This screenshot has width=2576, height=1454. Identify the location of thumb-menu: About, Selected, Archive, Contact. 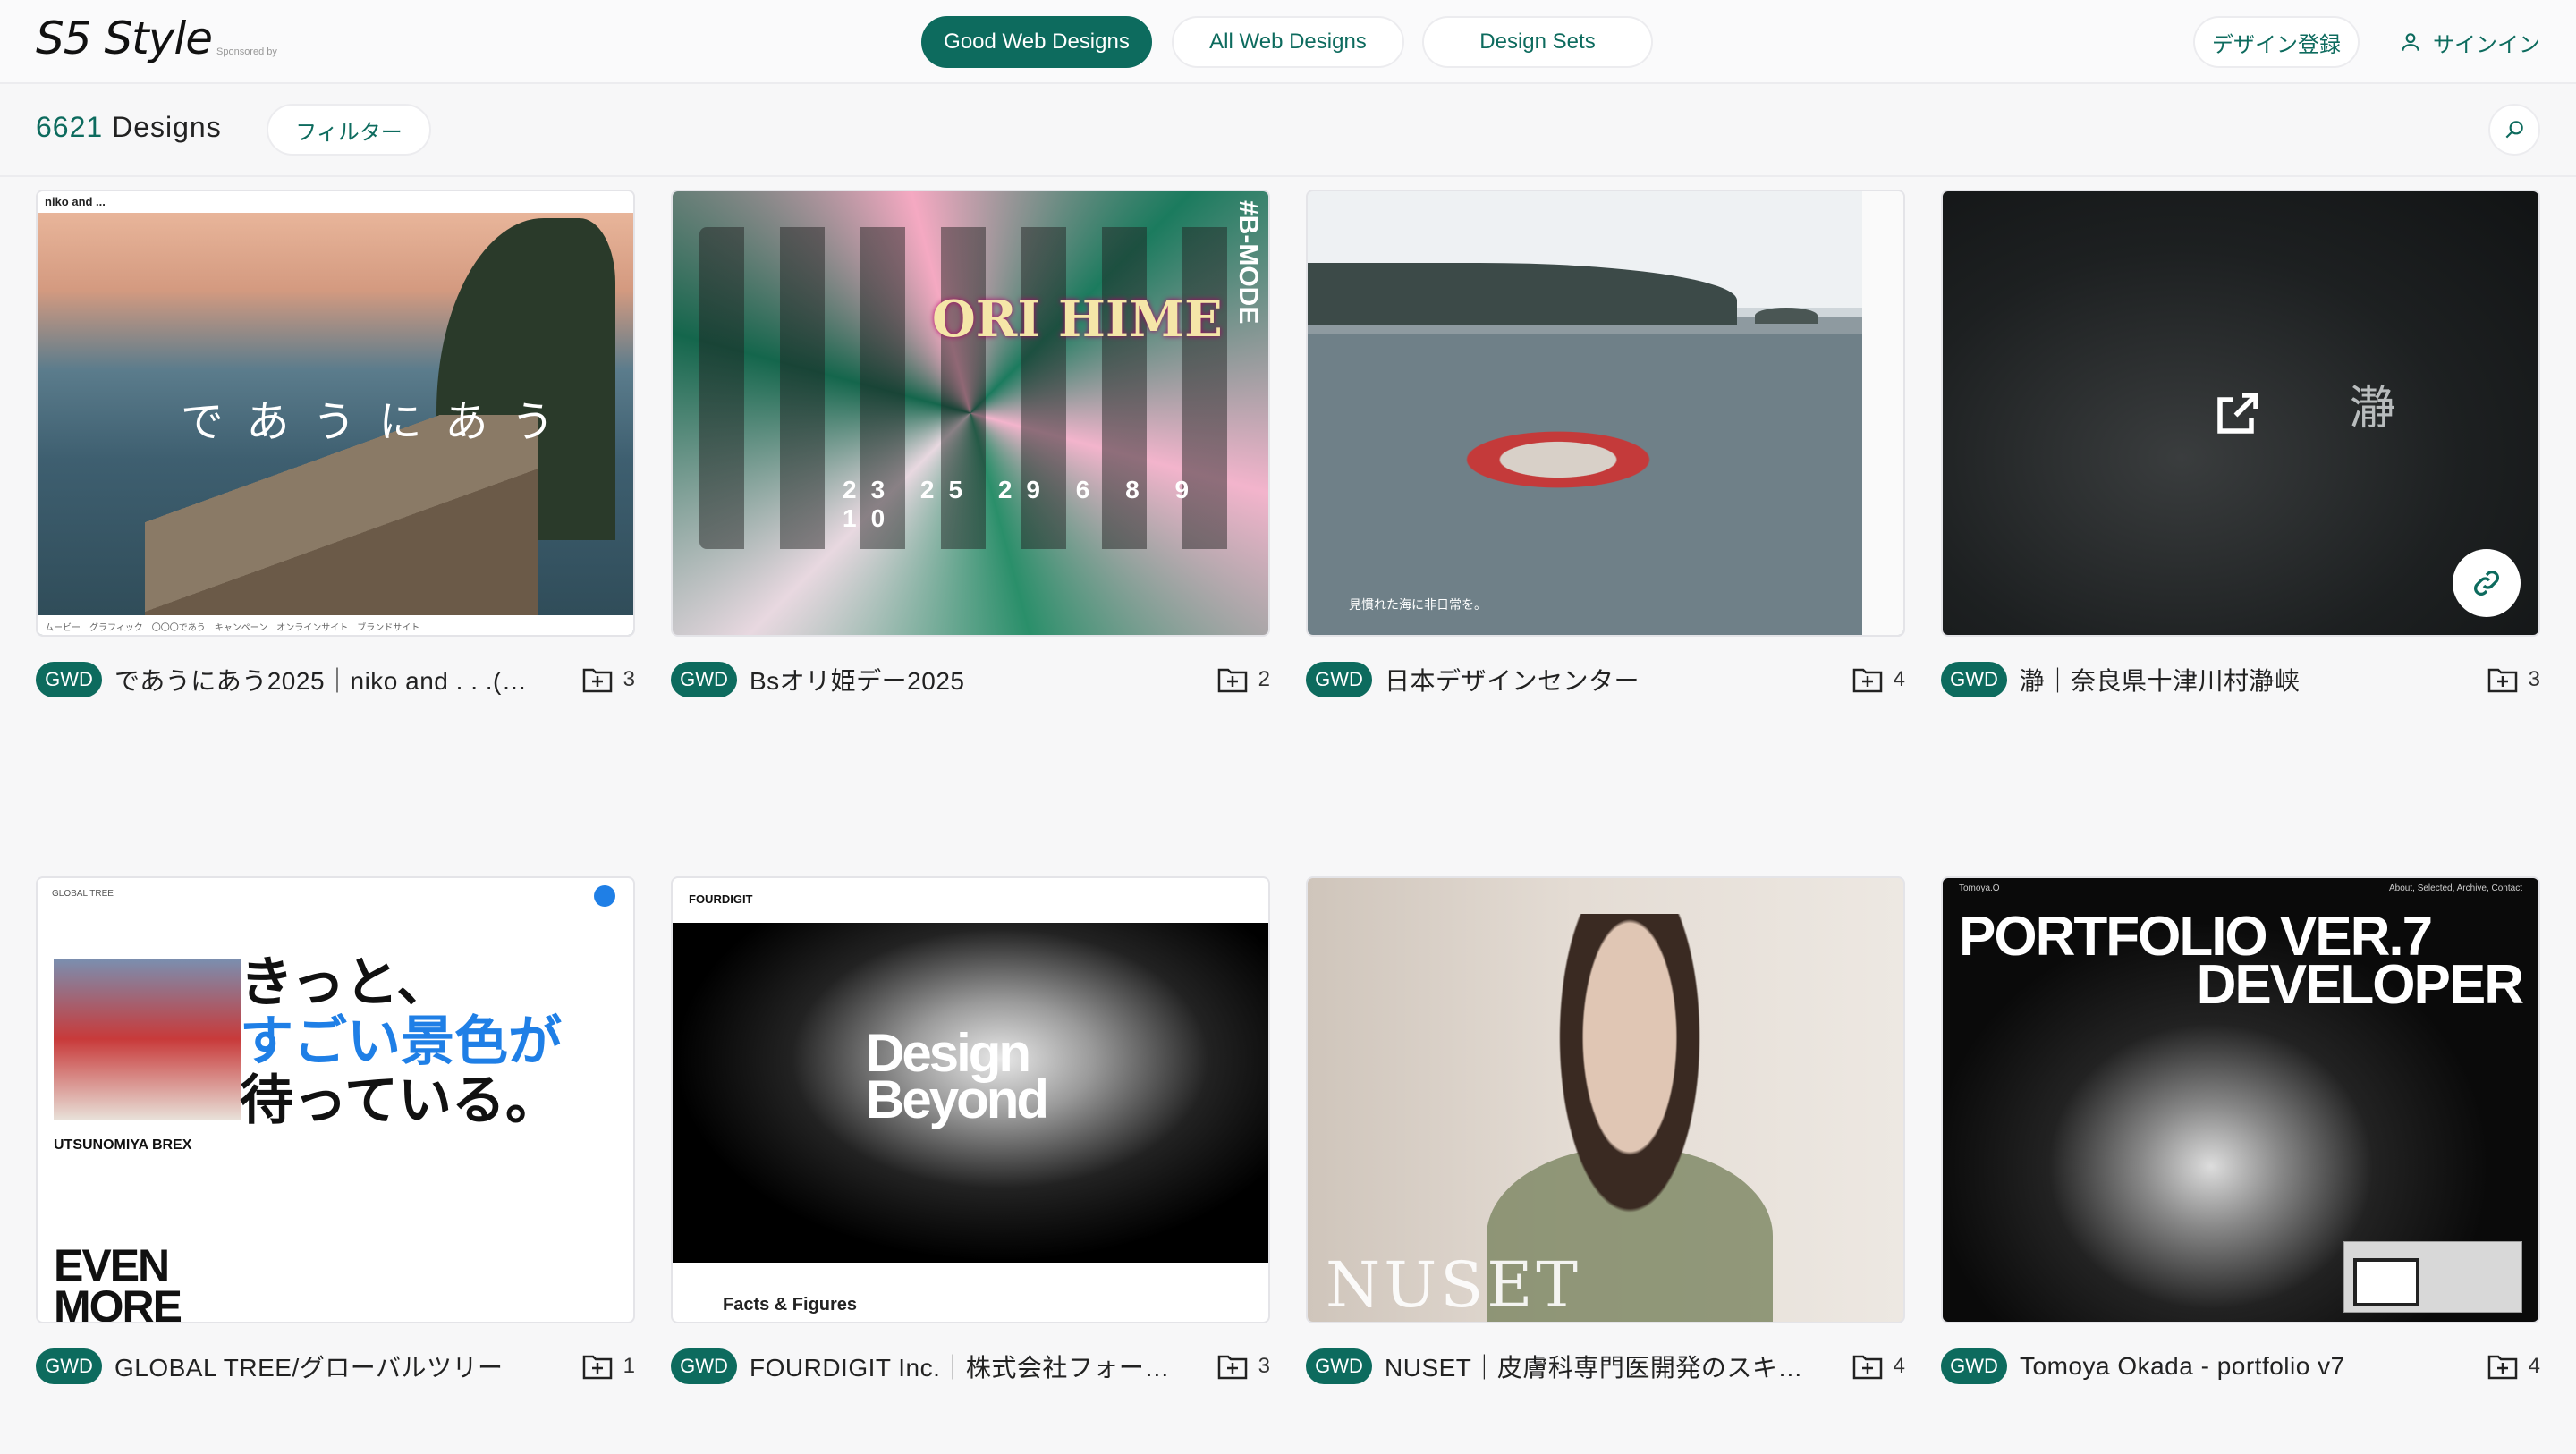
(2455, 888).